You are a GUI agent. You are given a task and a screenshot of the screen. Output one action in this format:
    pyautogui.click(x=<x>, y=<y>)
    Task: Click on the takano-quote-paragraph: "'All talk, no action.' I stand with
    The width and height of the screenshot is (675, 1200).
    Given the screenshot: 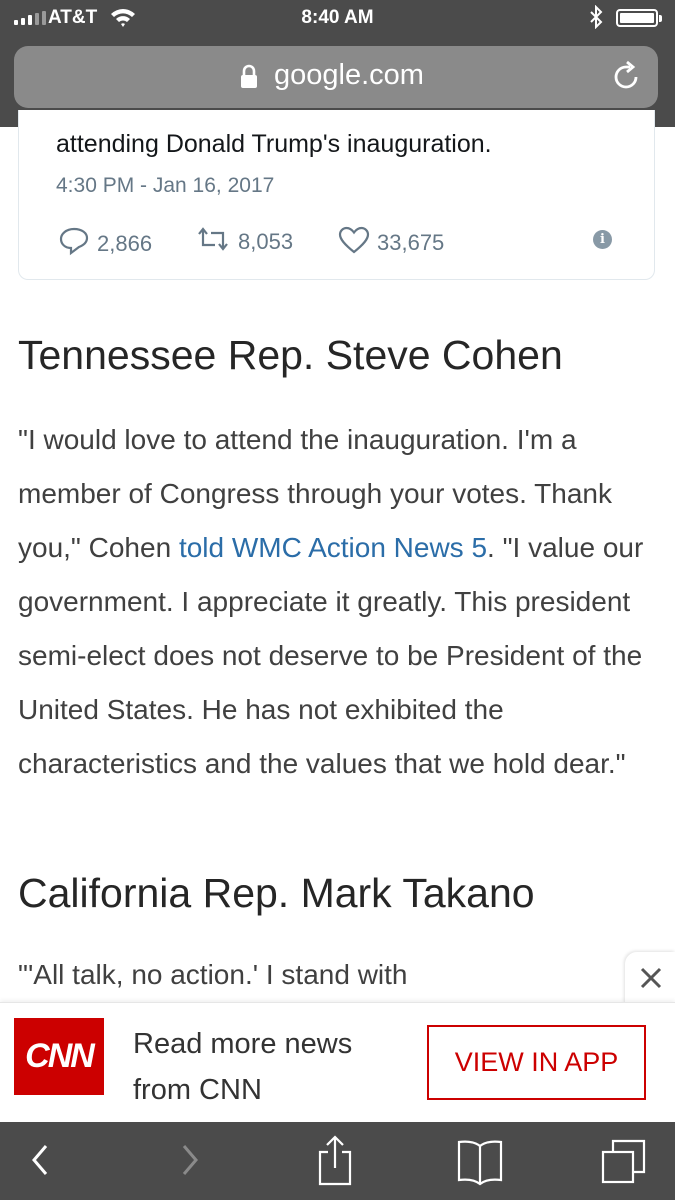 What is the action you would take?
    pyautogui.click(x=213, y=974)
    